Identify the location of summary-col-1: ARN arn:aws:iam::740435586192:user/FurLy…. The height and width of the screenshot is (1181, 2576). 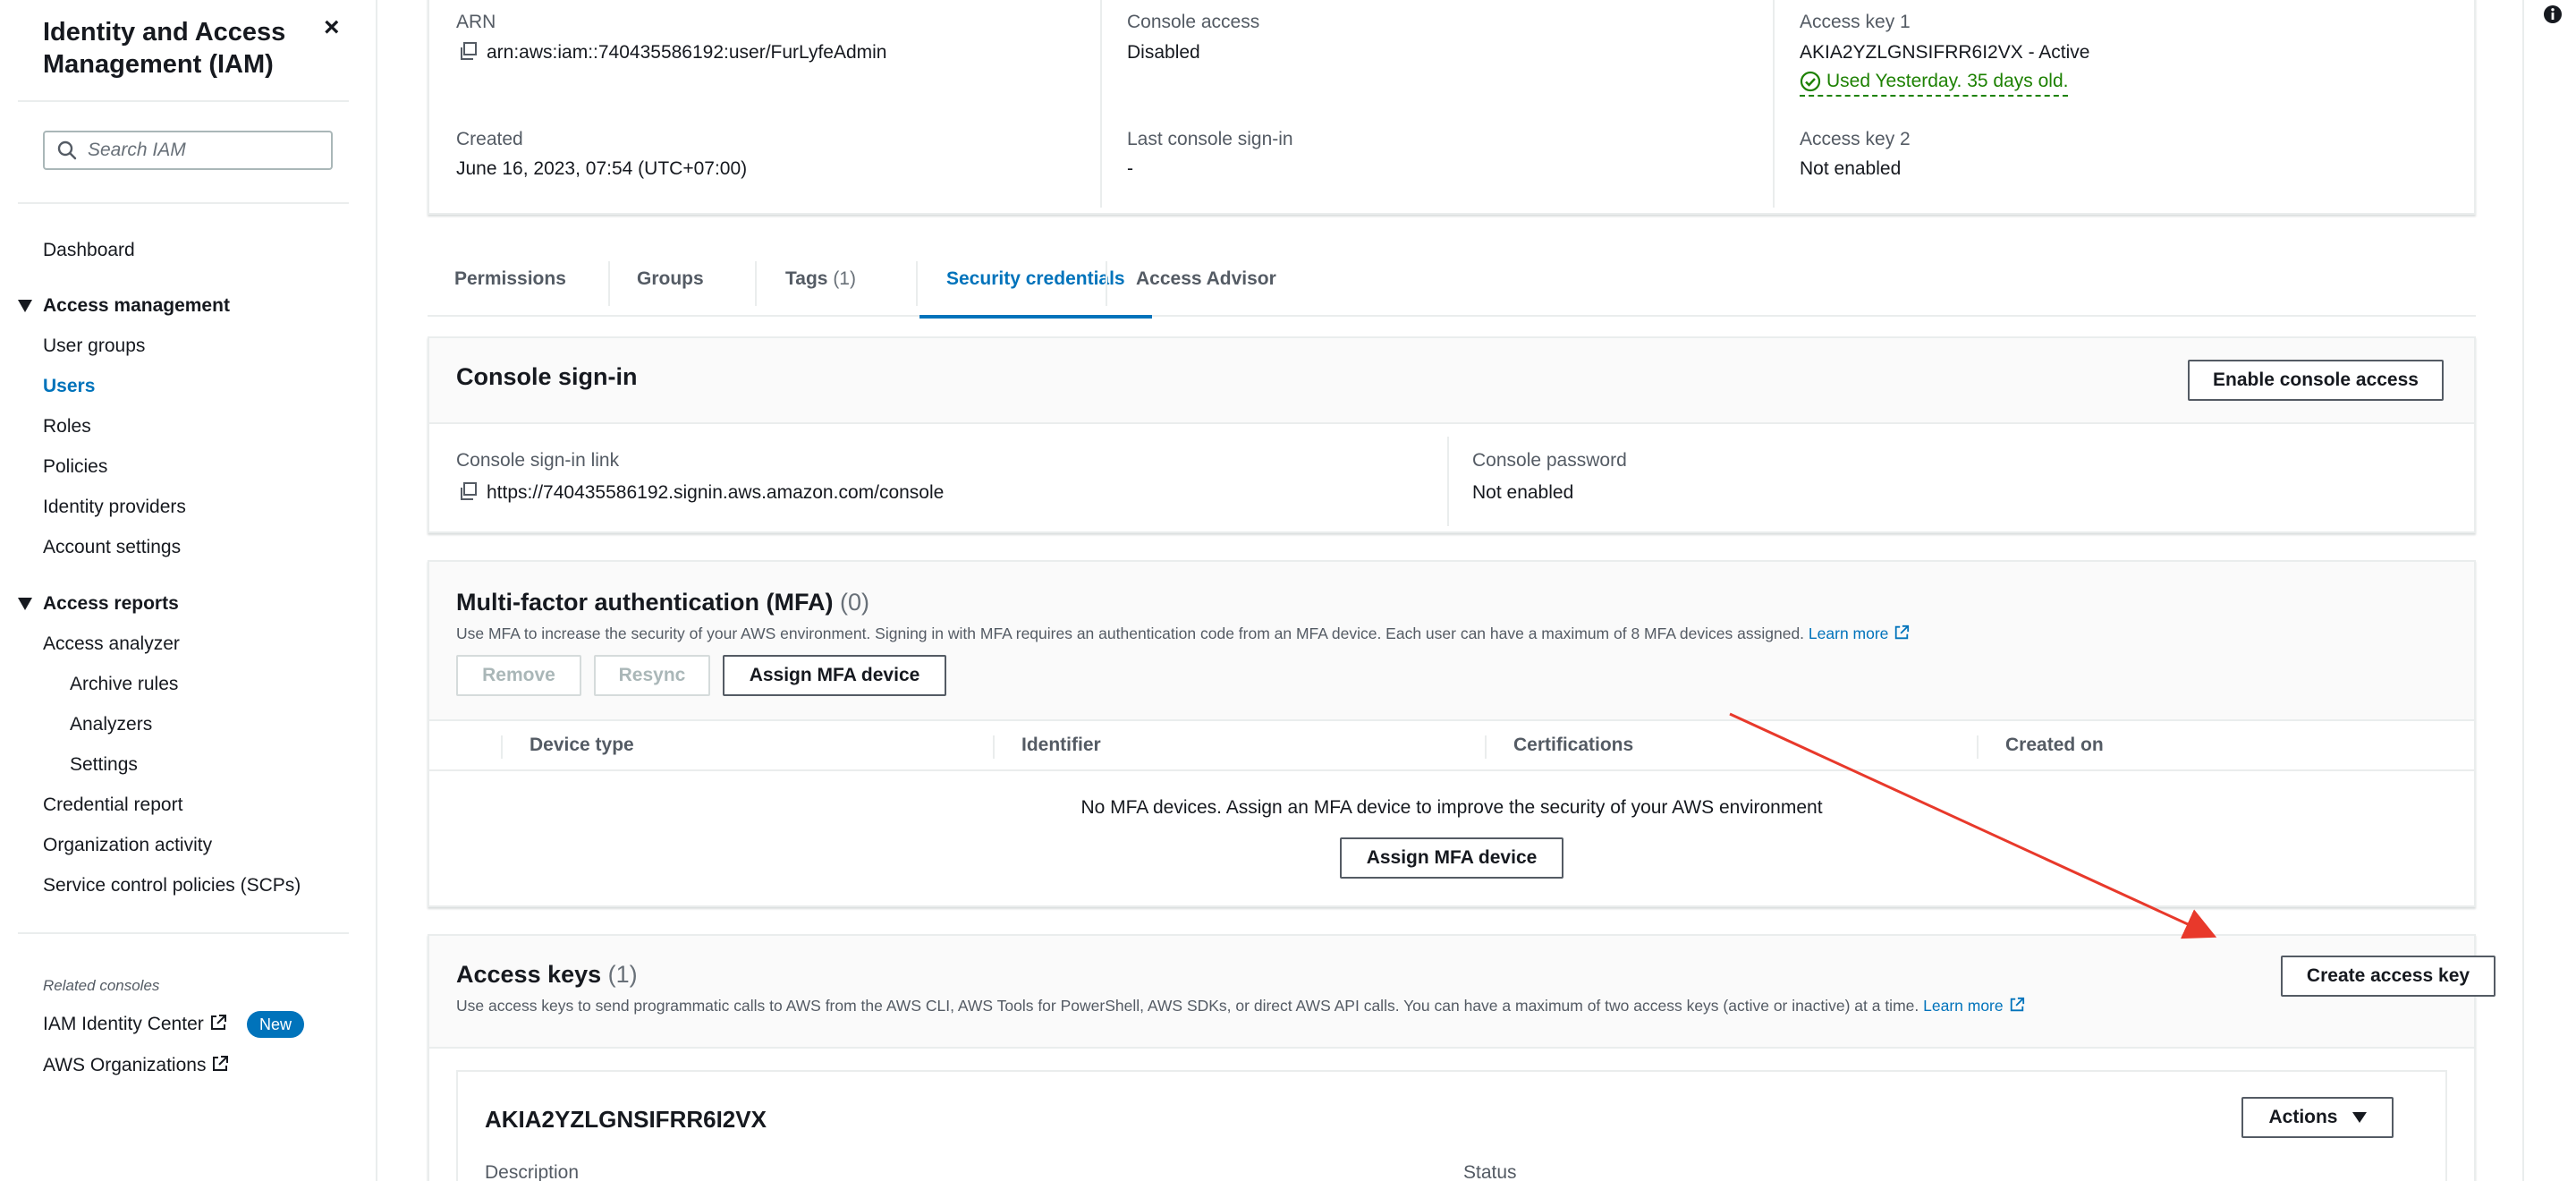
(764, 104).